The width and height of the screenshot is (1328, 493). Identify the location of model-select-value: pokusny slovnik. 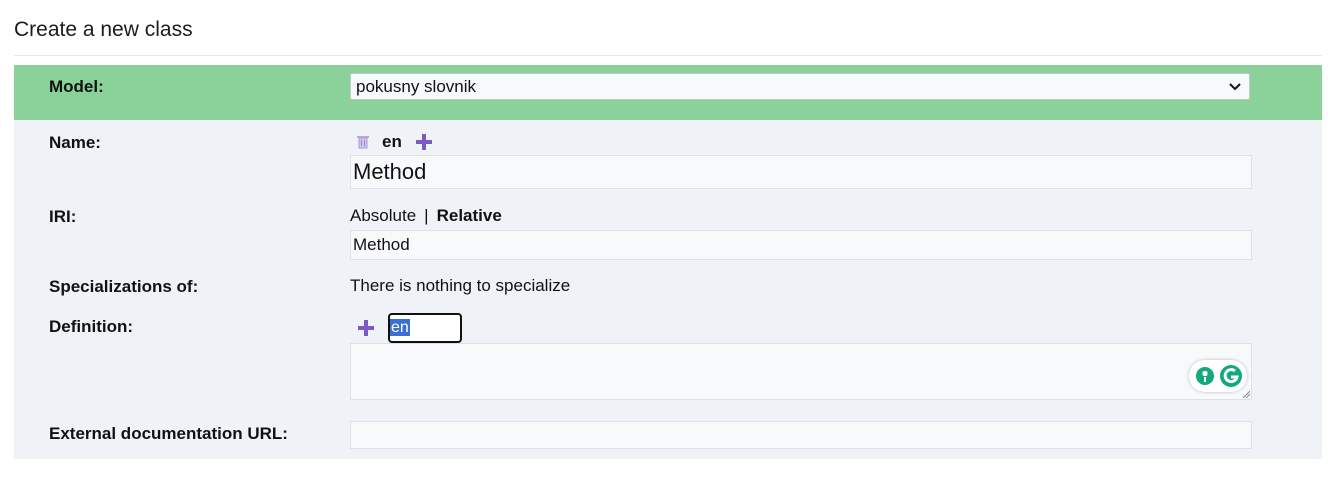
(416, 86).